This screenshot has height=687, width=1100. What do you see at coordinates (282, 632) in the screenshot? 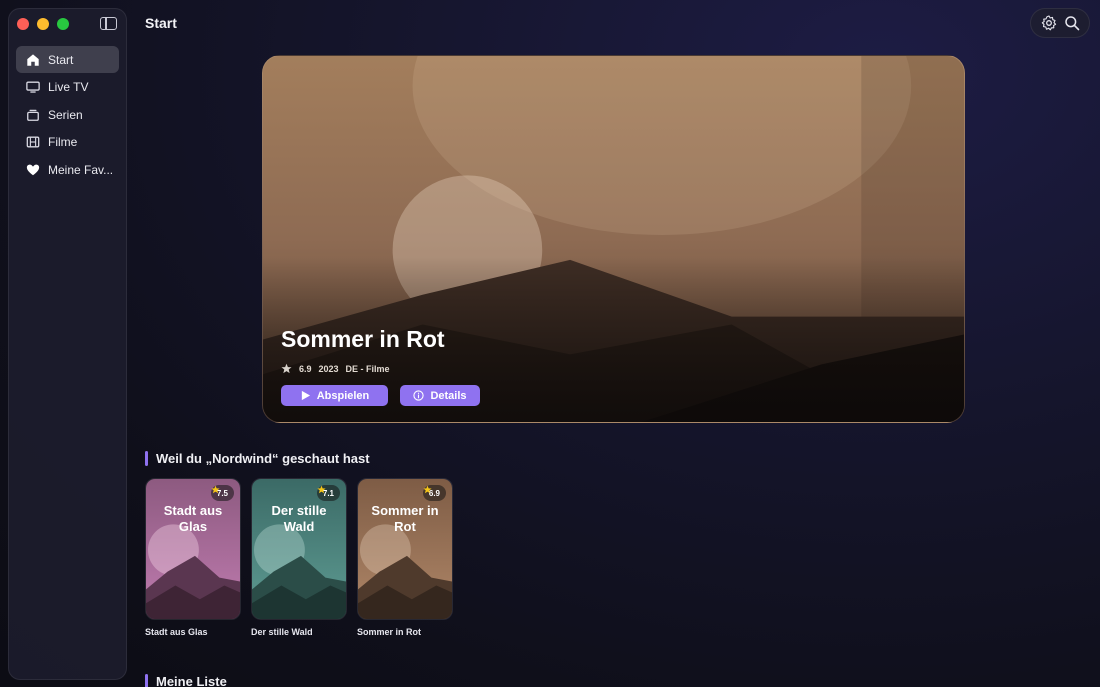
I see `card-caption: Der stille Wald` at bounding box center [282, 632].